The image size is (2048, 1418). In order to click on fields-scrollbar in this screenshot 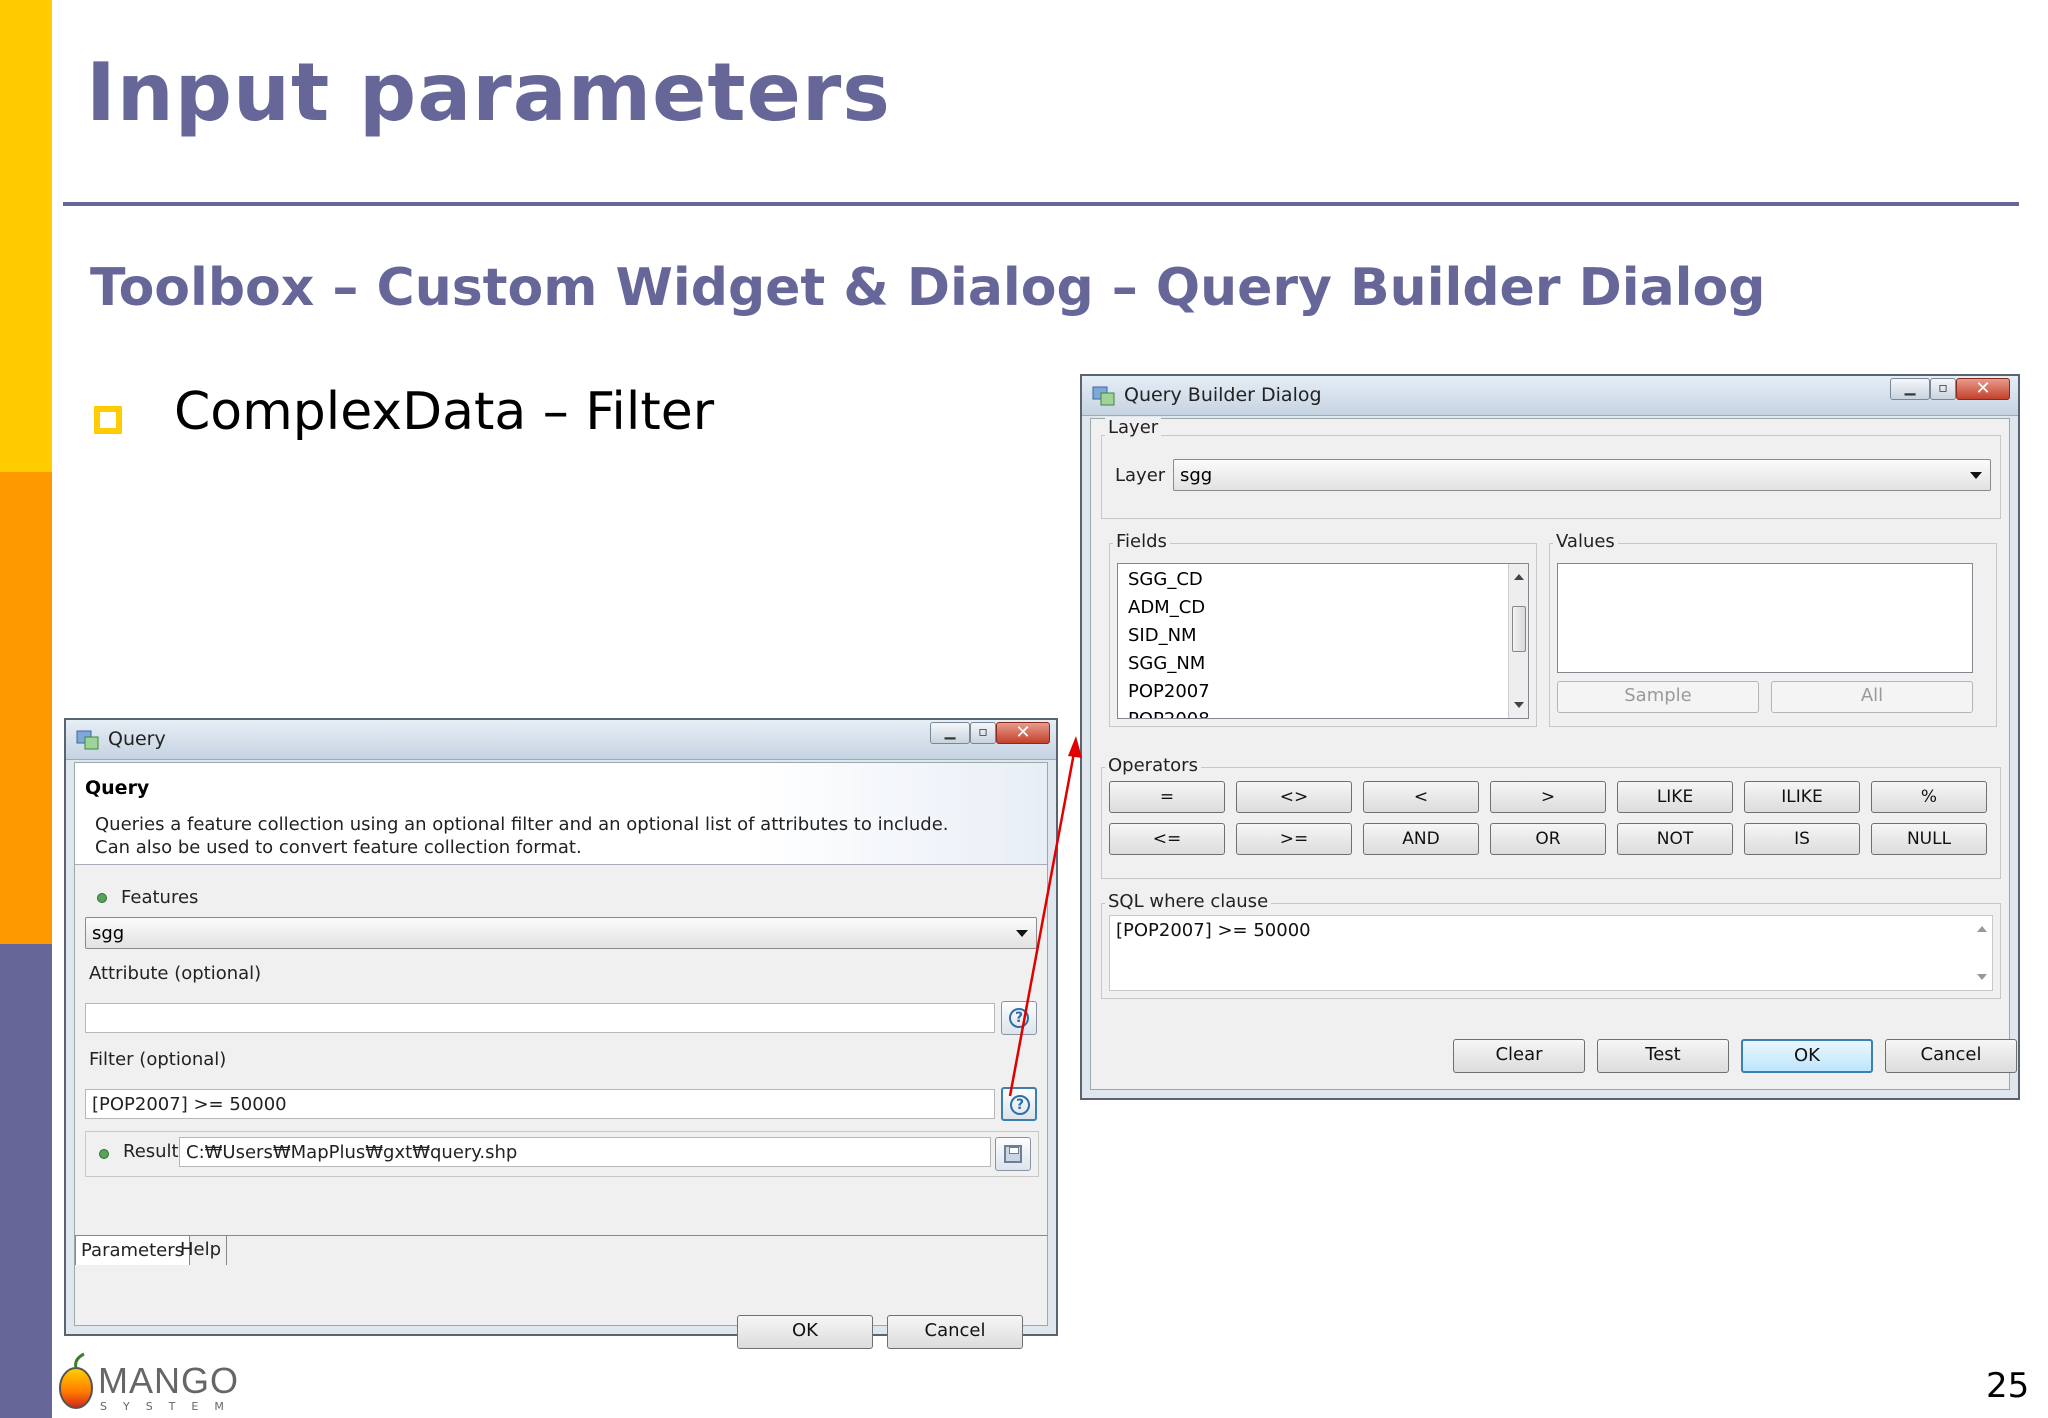, I will do `click(1518, 641)`.